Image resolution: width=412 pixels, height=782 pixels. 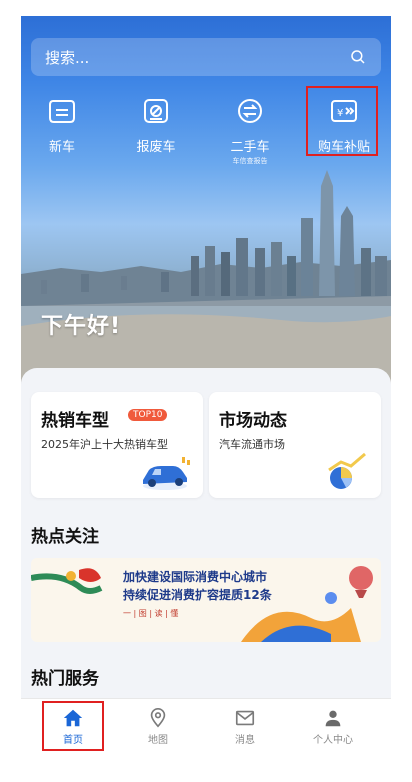 I want to click on top10-badge: TOP10, so click(x=148, y=415).